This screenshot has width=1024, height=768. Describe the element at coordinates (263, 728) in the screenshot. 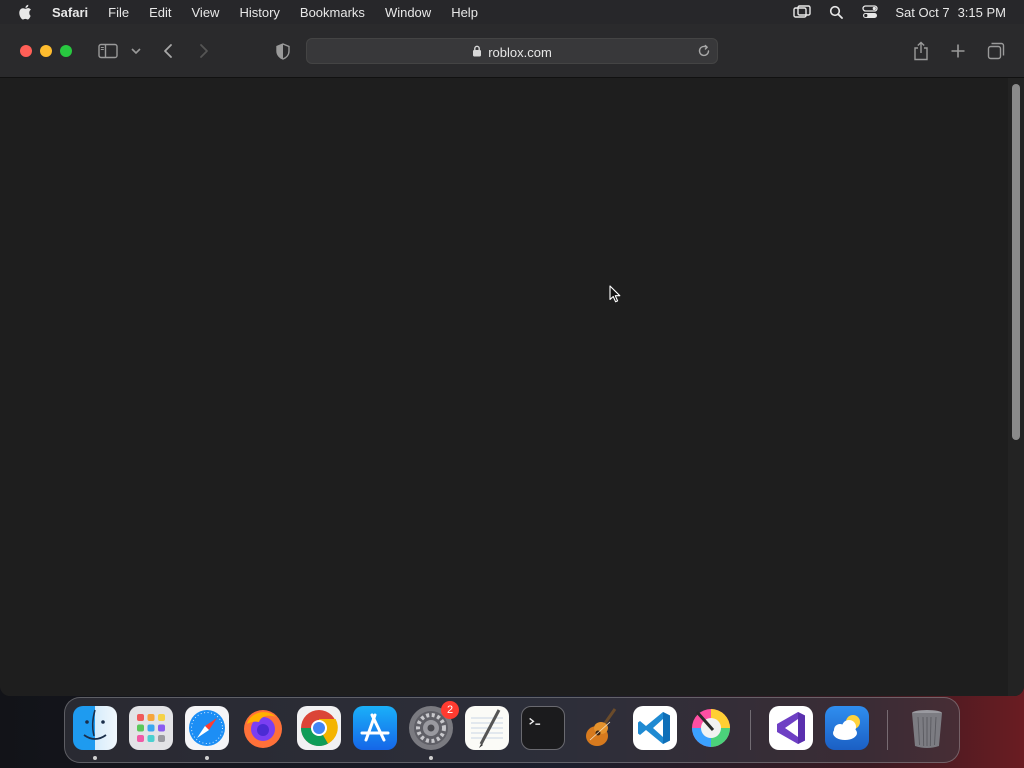

I see `dock-firefox-icon` at that location.